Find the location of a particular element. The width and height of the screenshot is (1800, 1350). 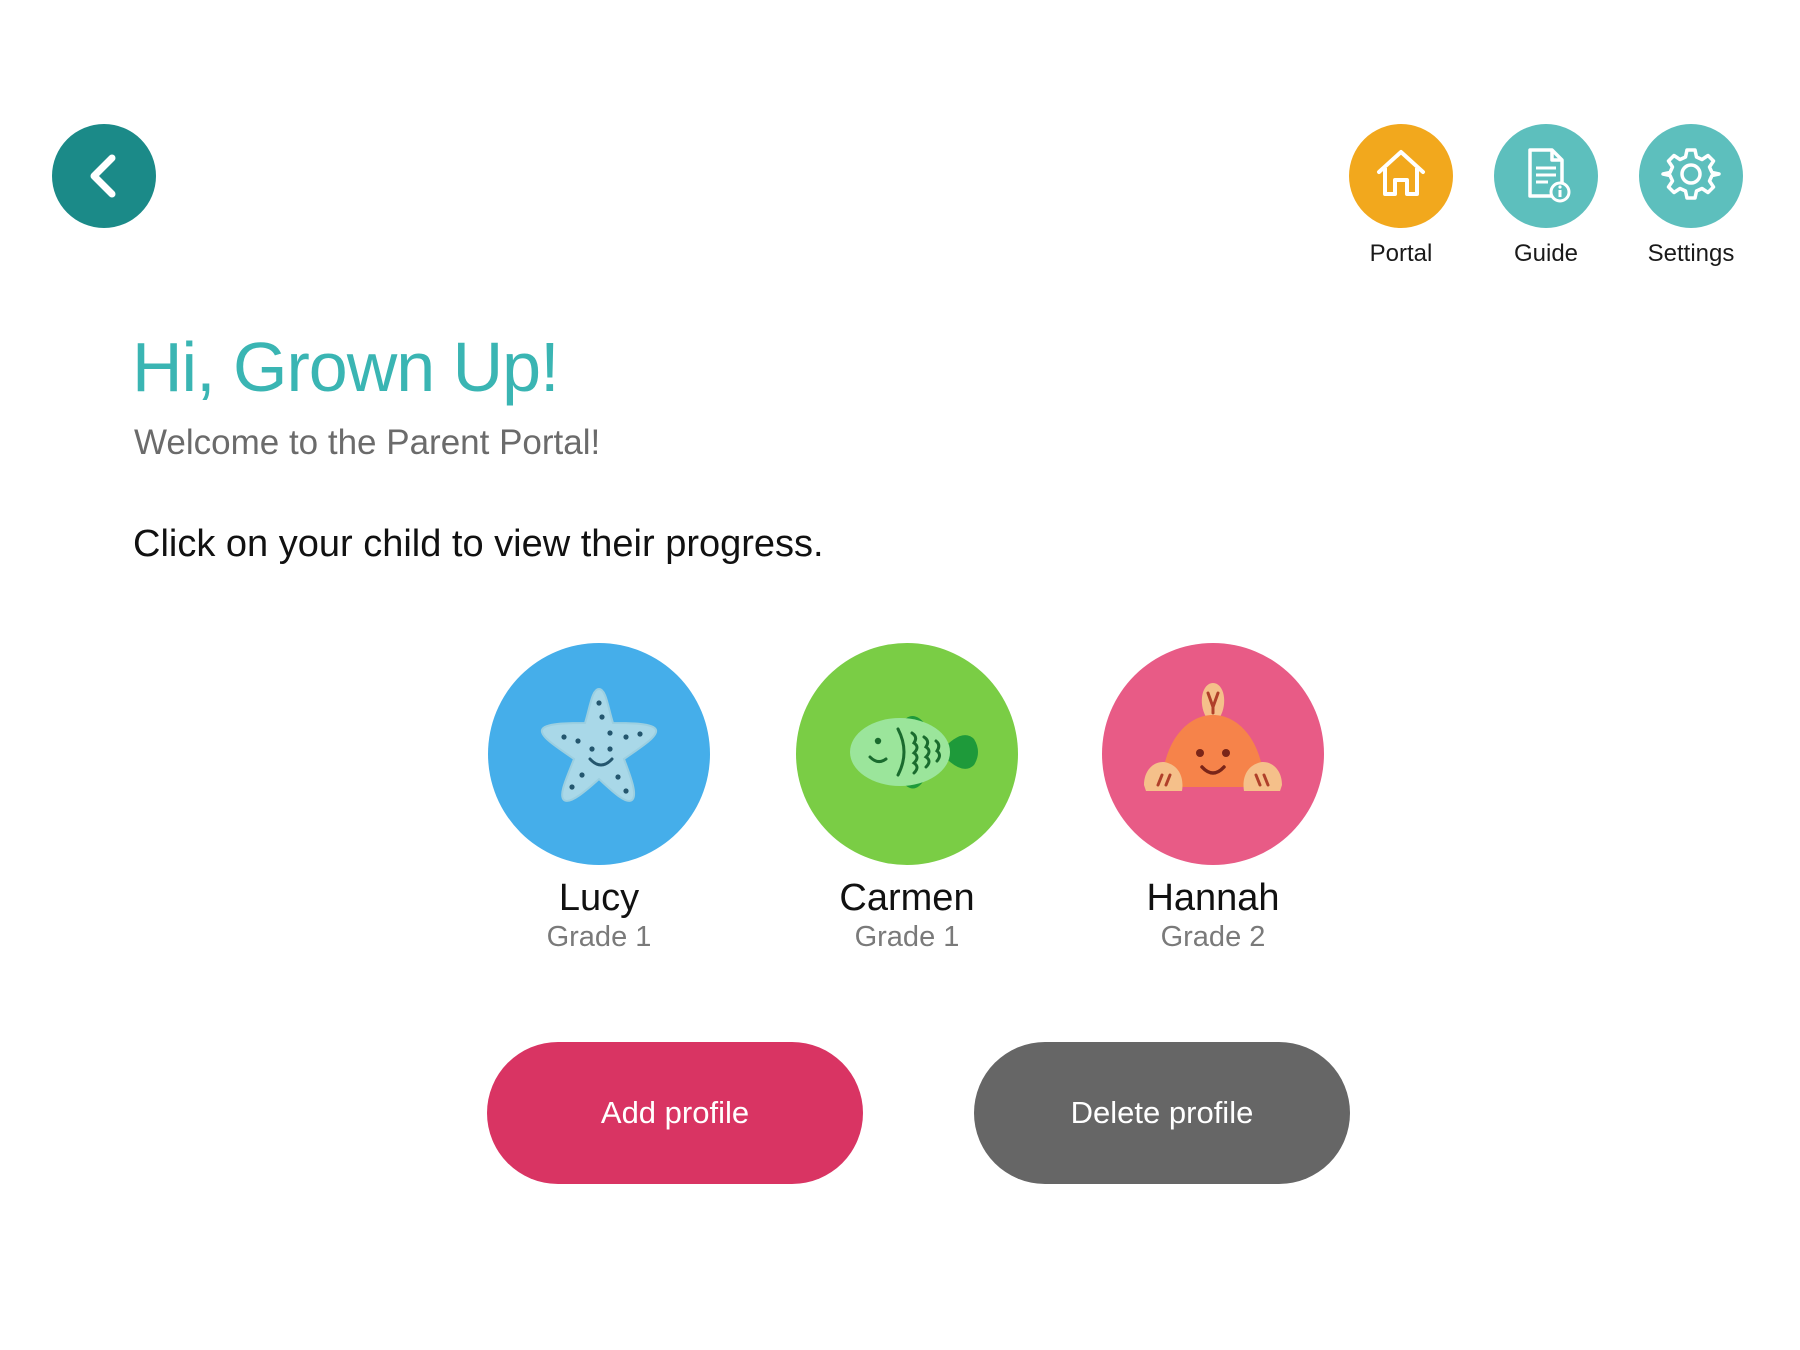

nav-settings-circle is located at coordinates (1691, 176).